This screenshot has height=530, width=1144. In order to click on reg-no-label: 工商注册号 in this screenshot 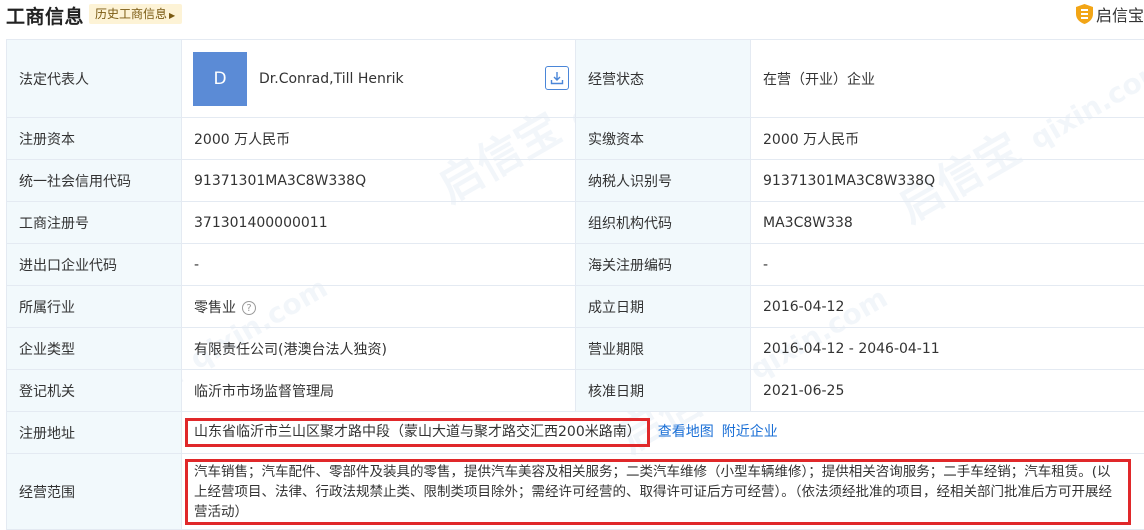, I will do `click(94, 223)`.